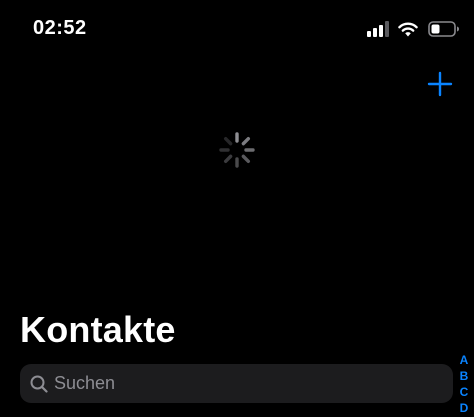 Image resolution: width=474 pixels, height=417 pixels. I want to click on magnifier-icon, so click(39, 384).